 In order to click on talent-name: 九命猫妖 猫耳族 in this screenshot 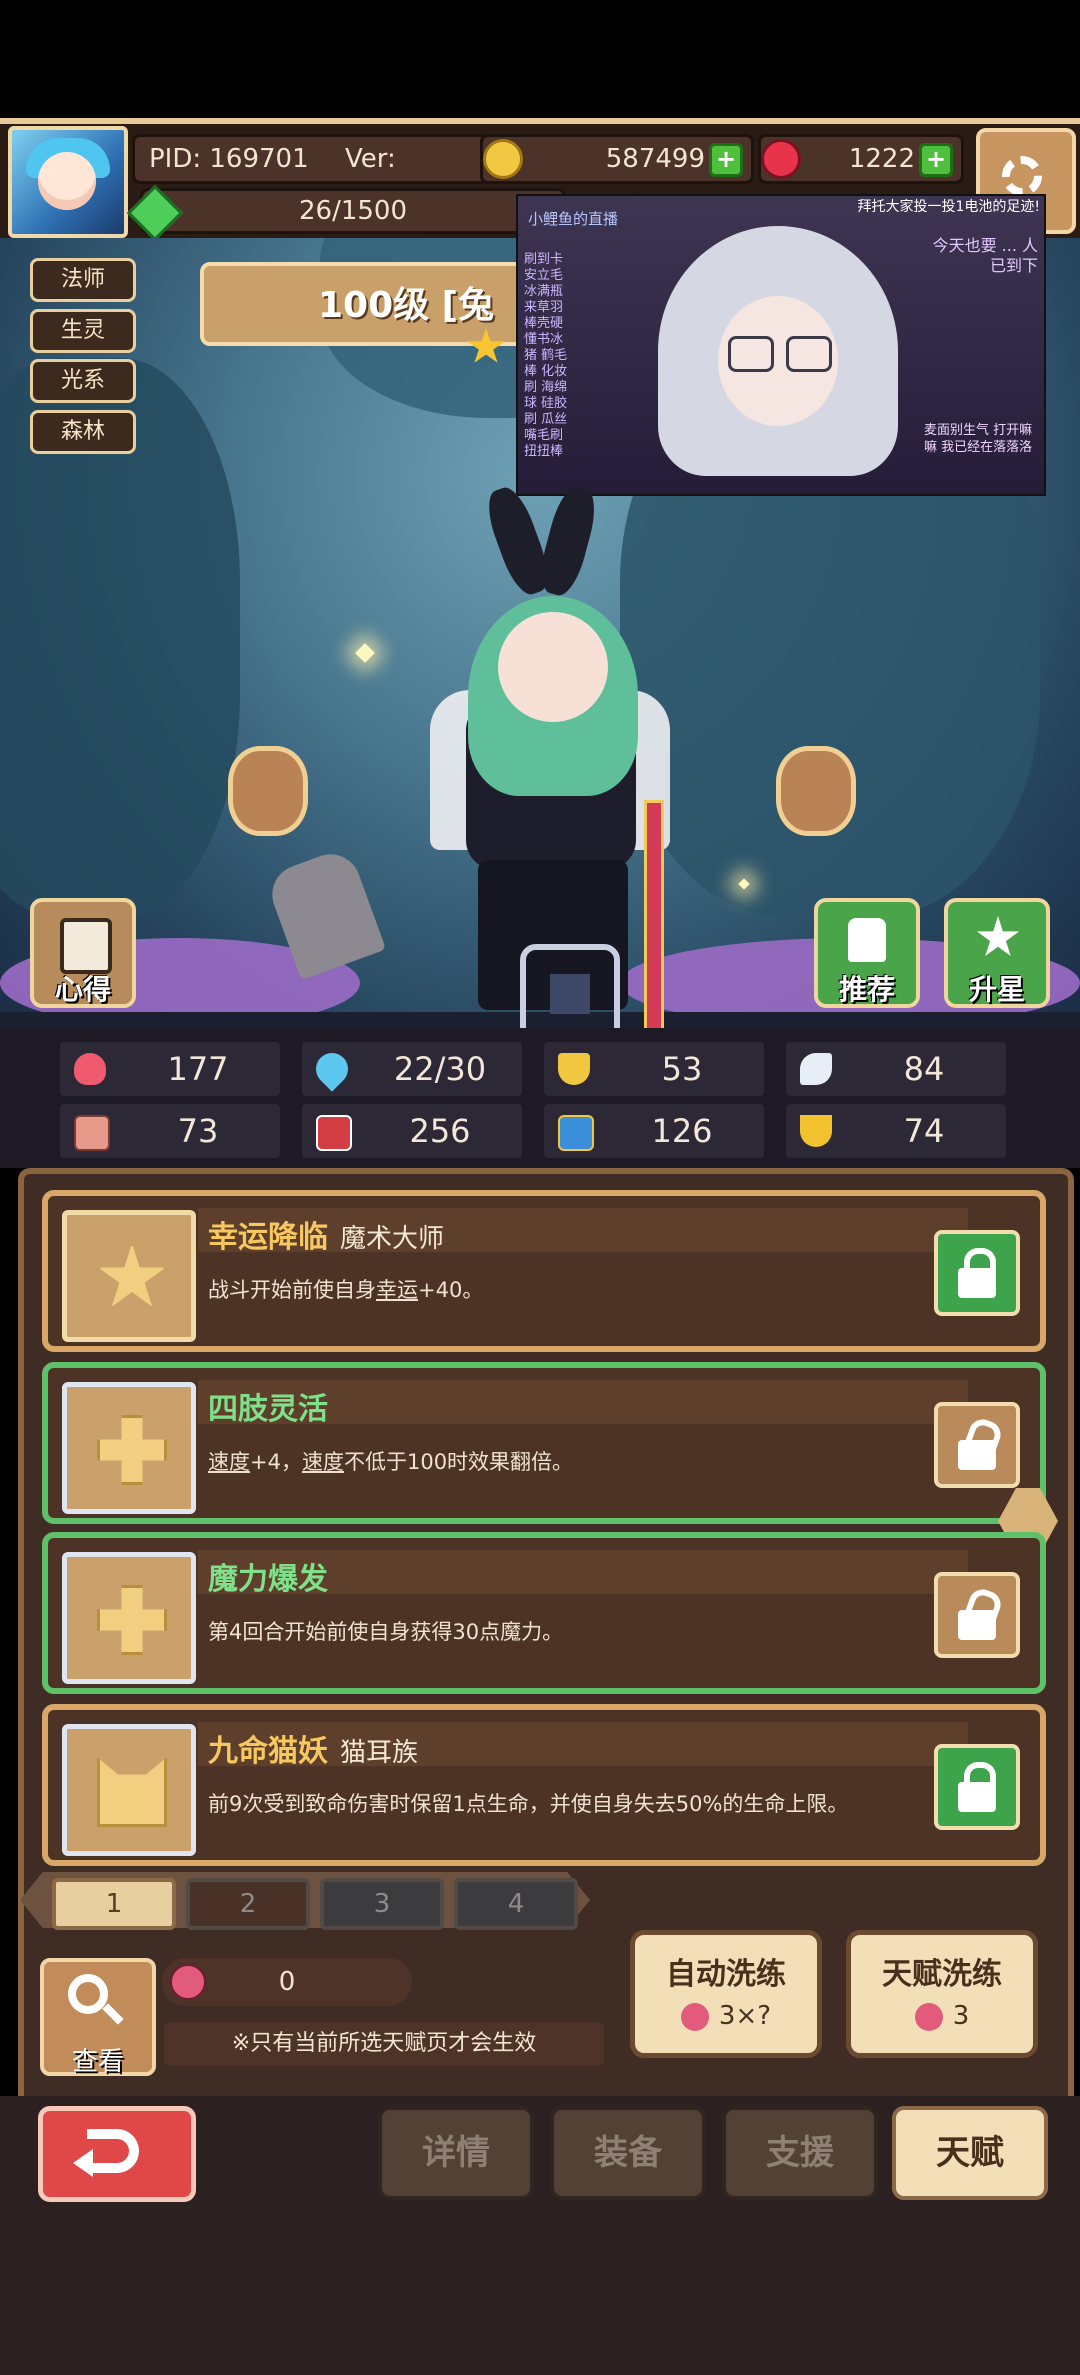, I will do `click(313, 1751)`.